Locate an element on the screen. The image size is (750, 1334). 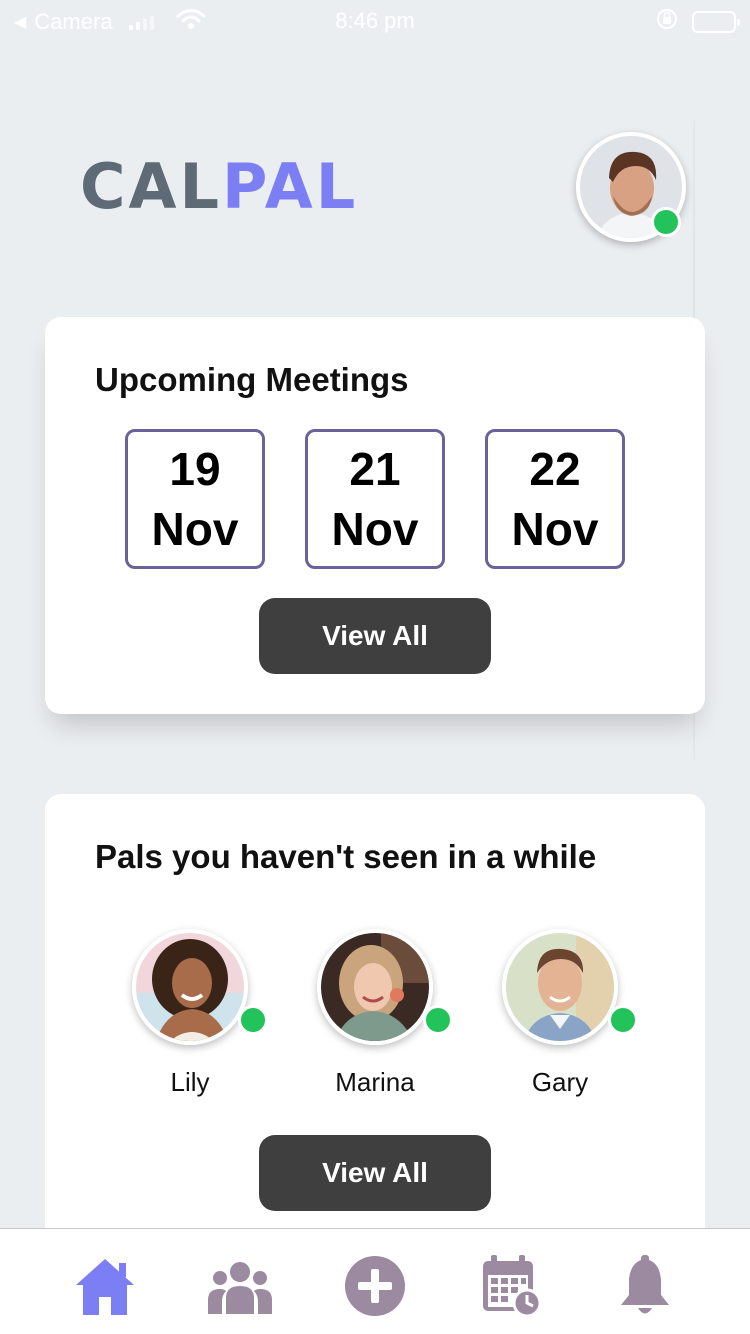
rotation-lock-icon is located at coordinates (667, 22).